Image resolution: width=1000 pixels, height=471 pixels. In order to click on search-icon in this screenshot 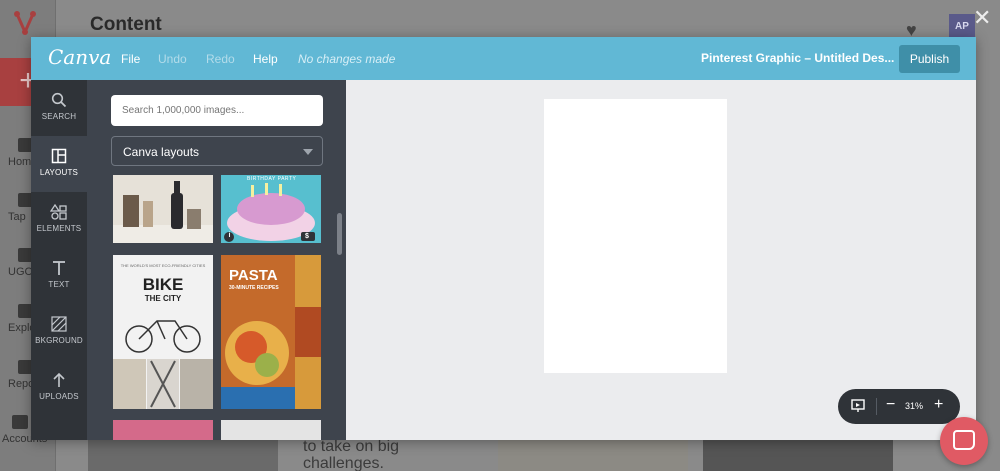, I will do `click(59, 100)`.